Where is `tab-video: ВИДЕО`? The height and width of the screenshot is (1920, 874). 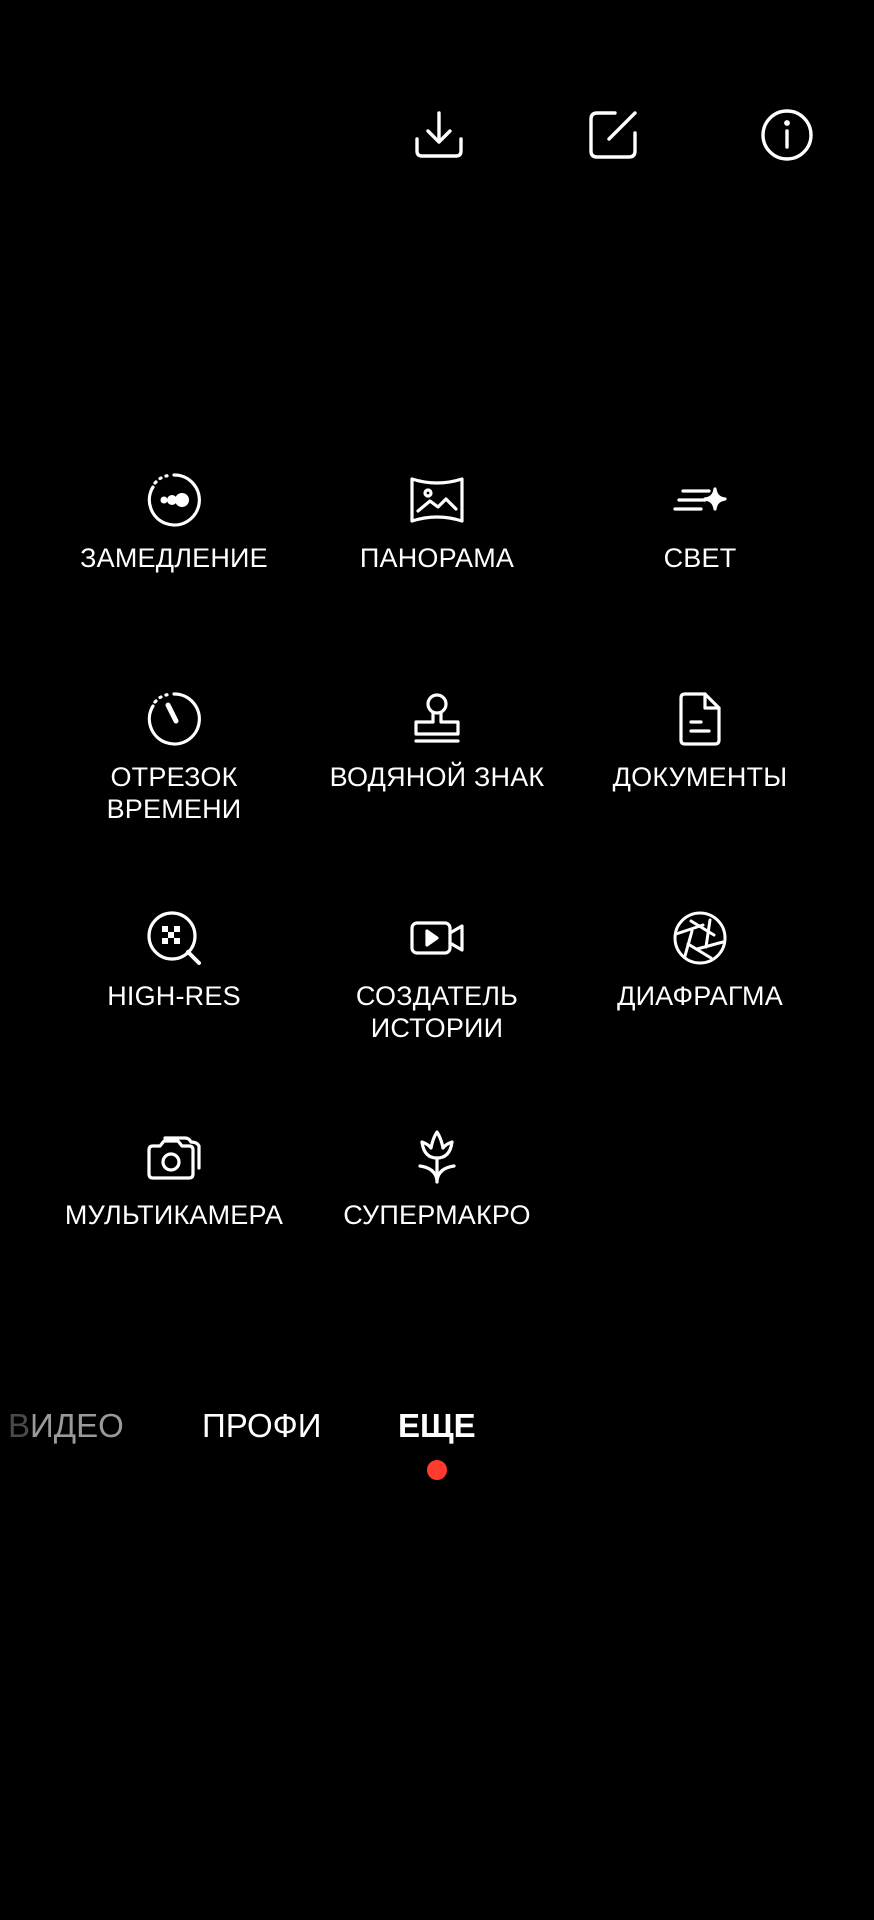 tab-video: ВИДЕО is located at coordinates (66, 1426).